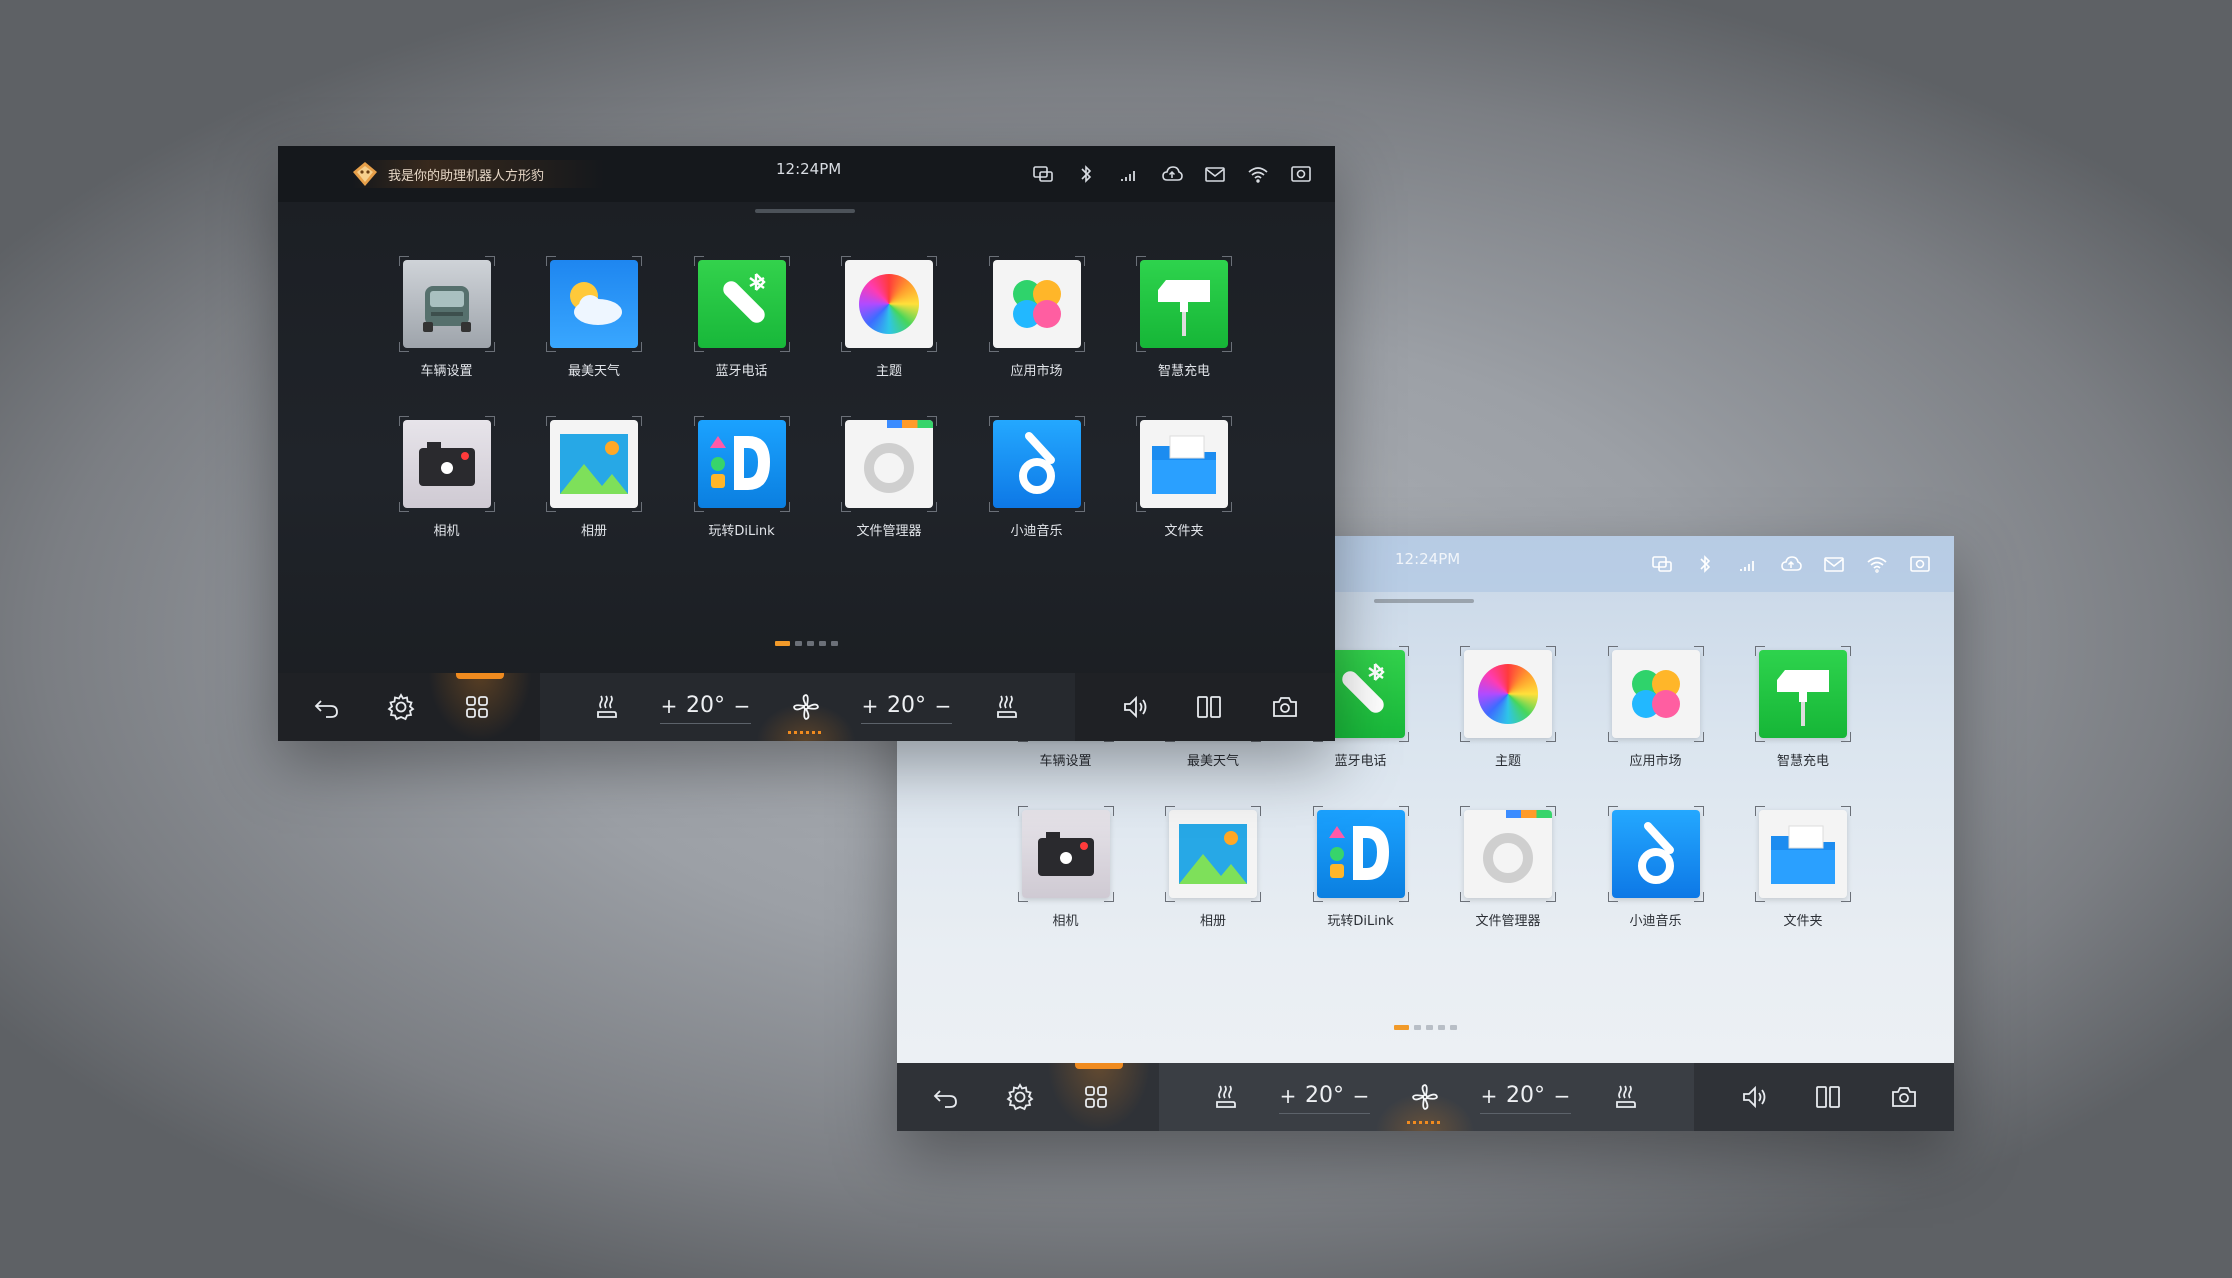 The height and width of the screenshot is (1278, 2232). What do you see at coordinates (478, 174) in the screenshot?
I see `assistant-banner: 我是你的助理机器人方形豹` at bounding box center [478, 174].